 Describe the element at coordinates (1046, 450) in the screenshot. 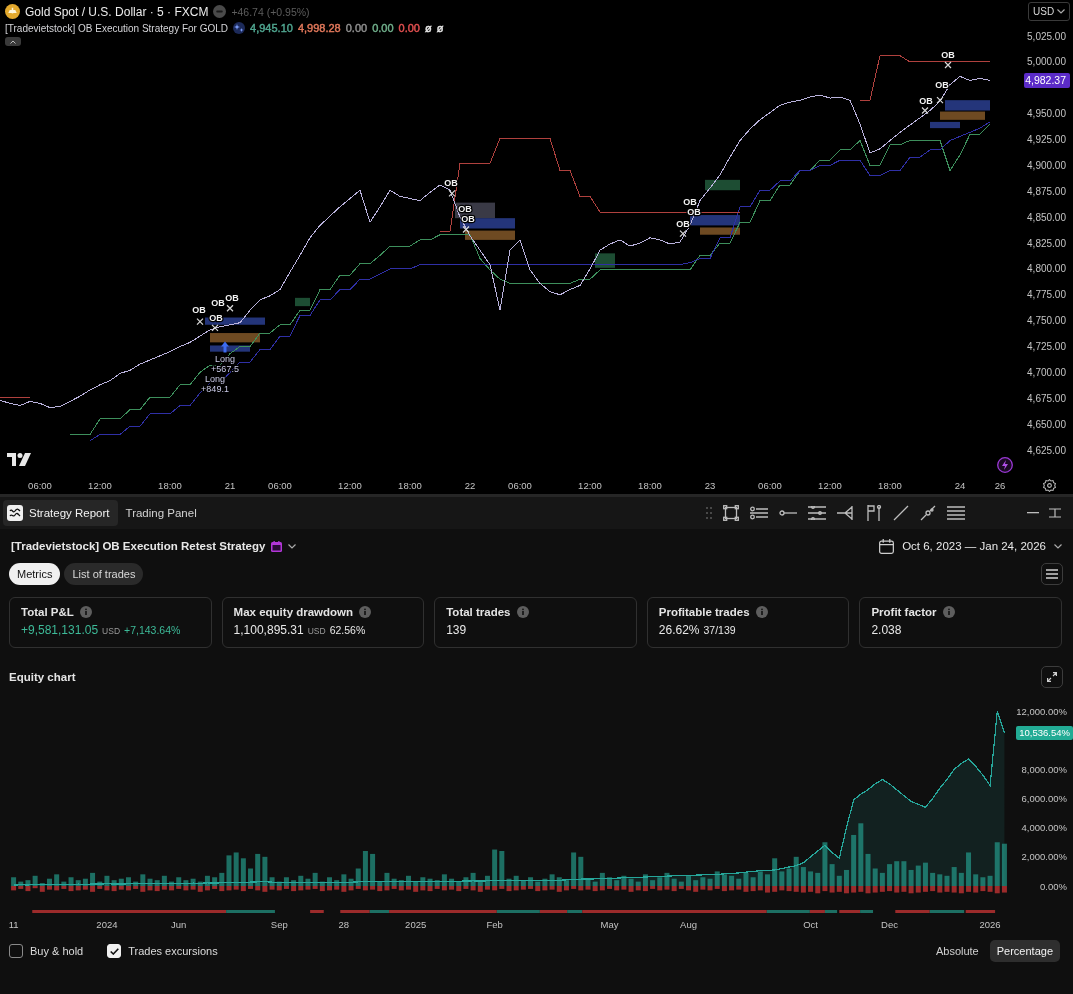

I see `price-axis-label: 4,625.00` at that location.